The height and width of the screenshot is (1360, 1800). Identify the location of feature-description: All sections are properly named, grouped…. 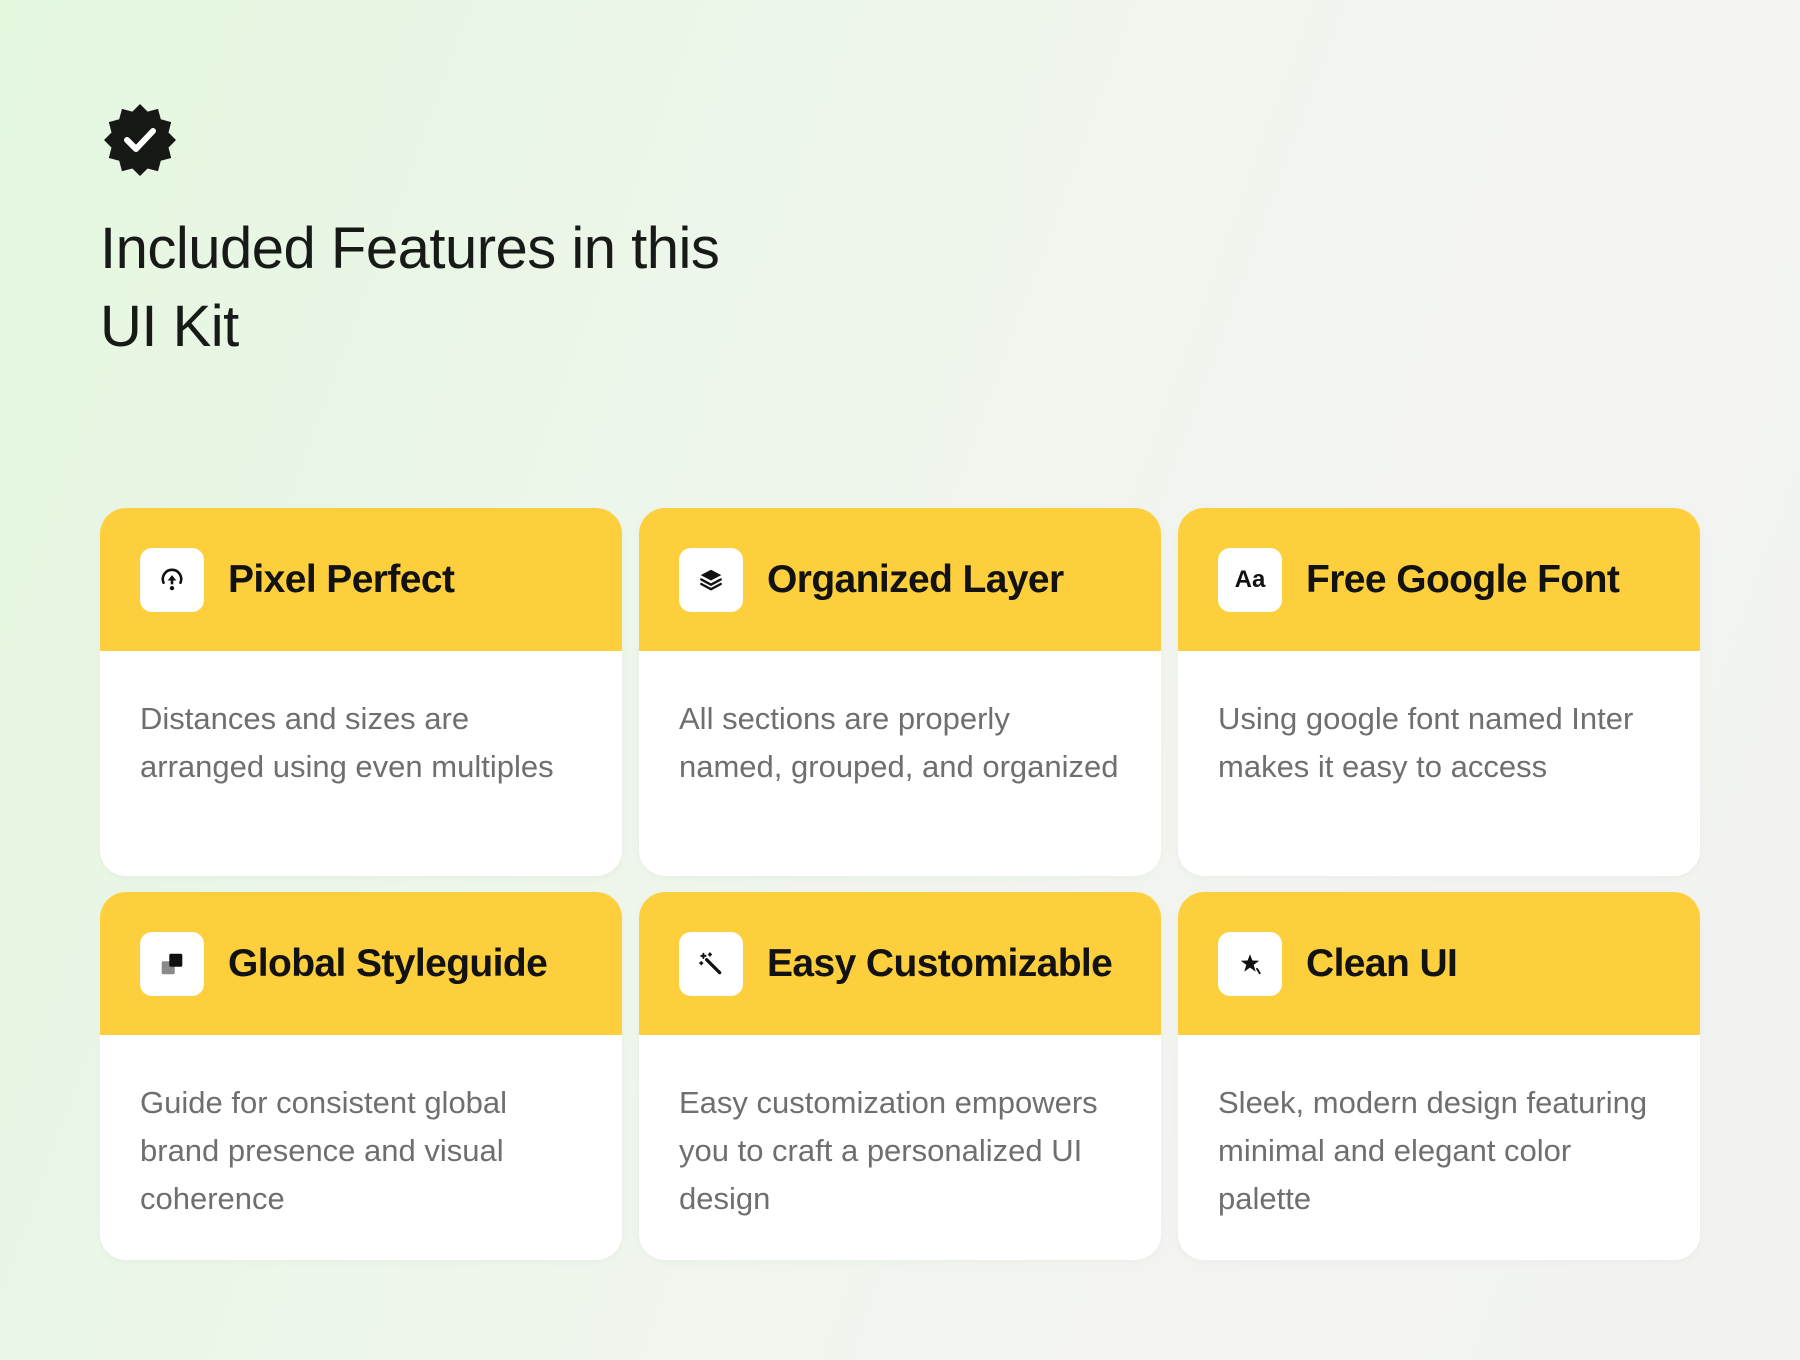
(899, 742).